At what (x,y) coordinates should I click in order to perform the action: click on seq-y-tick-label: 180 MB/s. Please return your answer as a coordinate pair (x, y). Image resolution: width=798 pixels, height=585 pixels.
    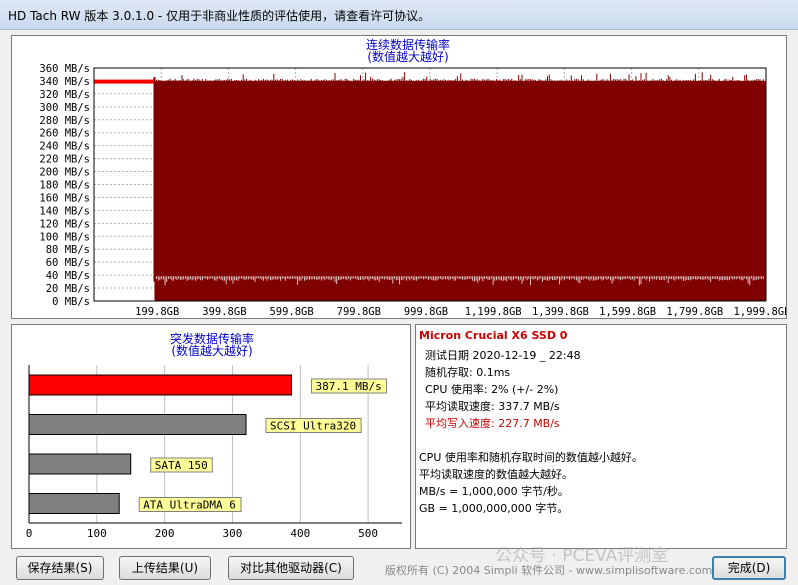
    Looking at the image, I should click on (64, 186).